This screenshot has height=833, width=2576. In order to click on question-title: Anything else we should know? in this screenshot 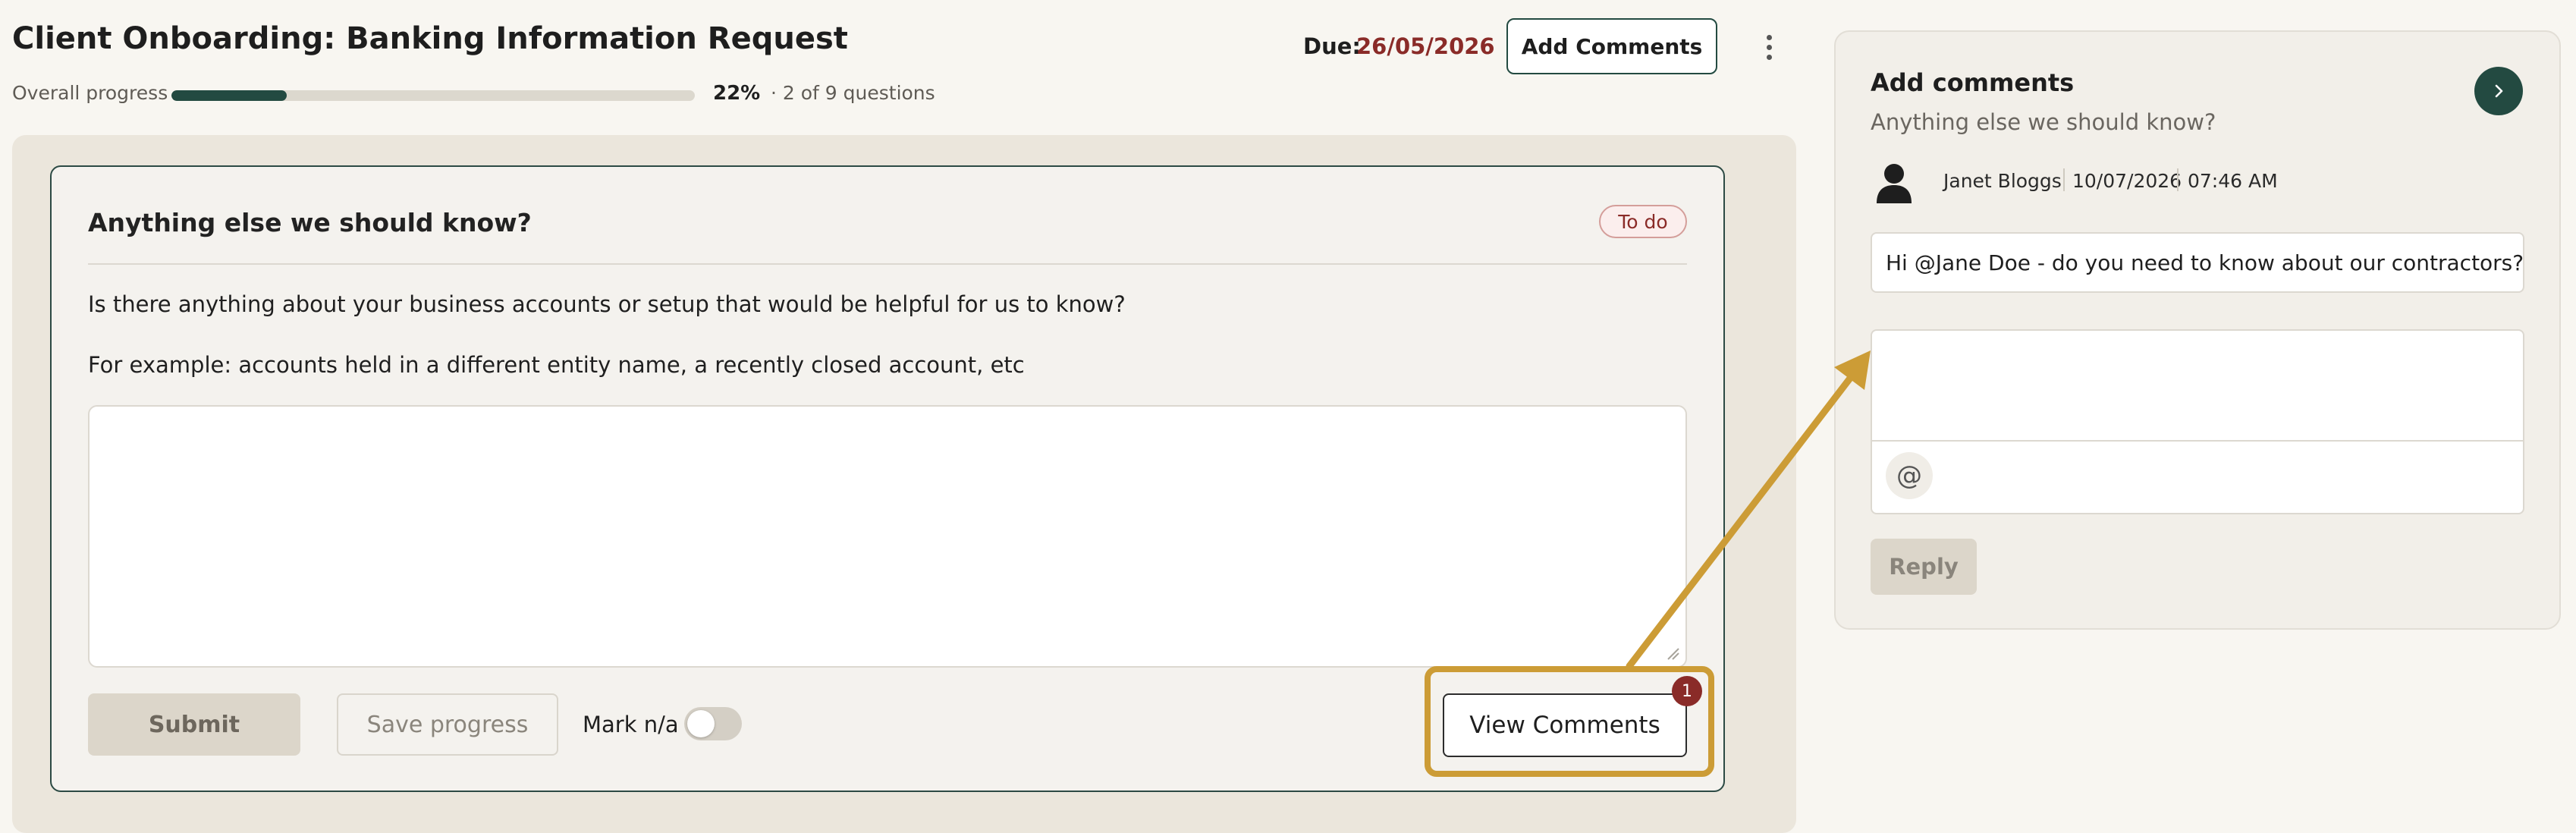, I will do `click(310, 222)`.